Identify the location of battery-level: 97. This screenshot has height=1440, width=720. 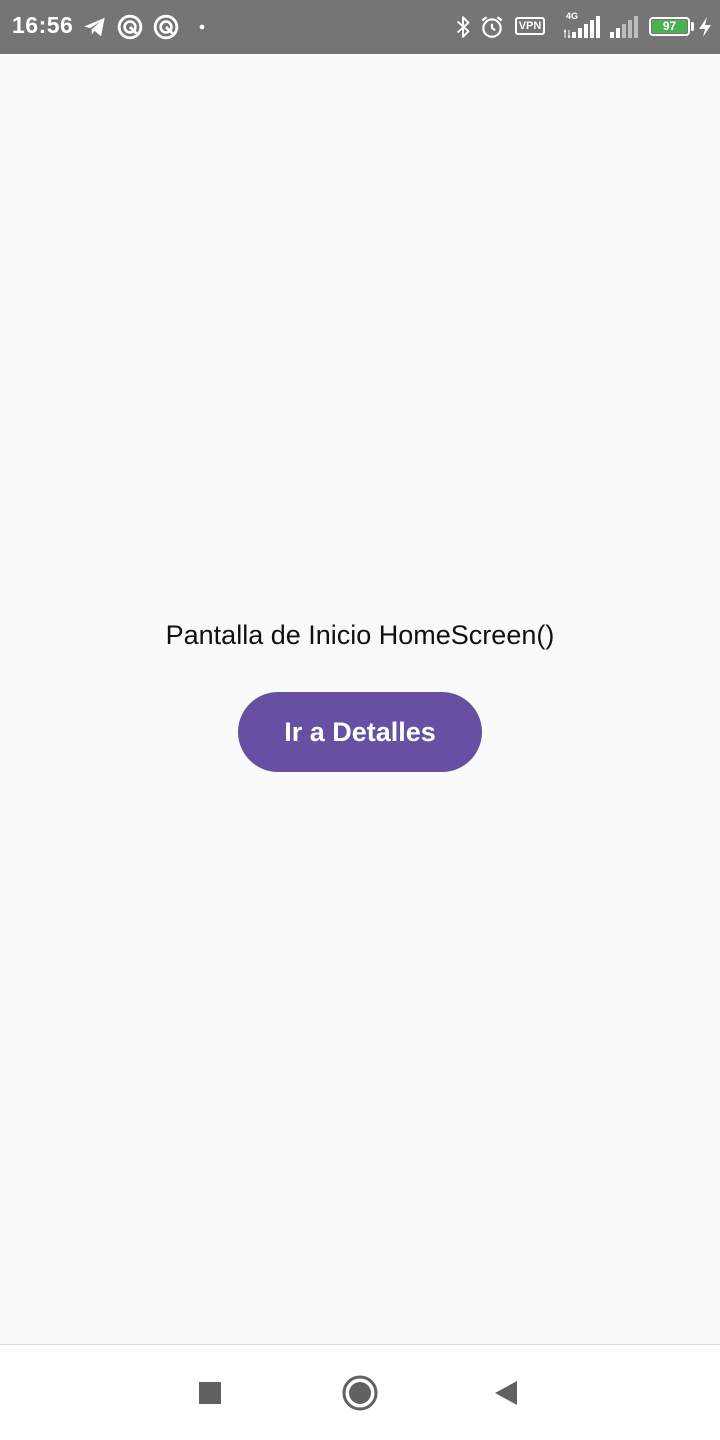
(669, 26).